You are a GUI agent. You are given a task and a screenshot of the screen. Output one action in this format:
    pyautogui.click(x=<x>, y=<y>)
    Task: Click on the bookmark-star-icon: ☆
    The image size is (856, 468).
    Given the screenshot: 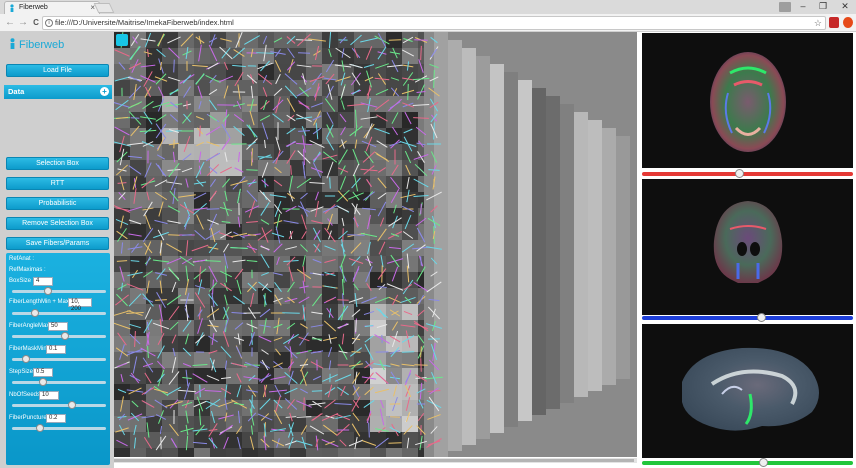 What is the action you would take?
    pyautogui.click(x=818, y=23)
    